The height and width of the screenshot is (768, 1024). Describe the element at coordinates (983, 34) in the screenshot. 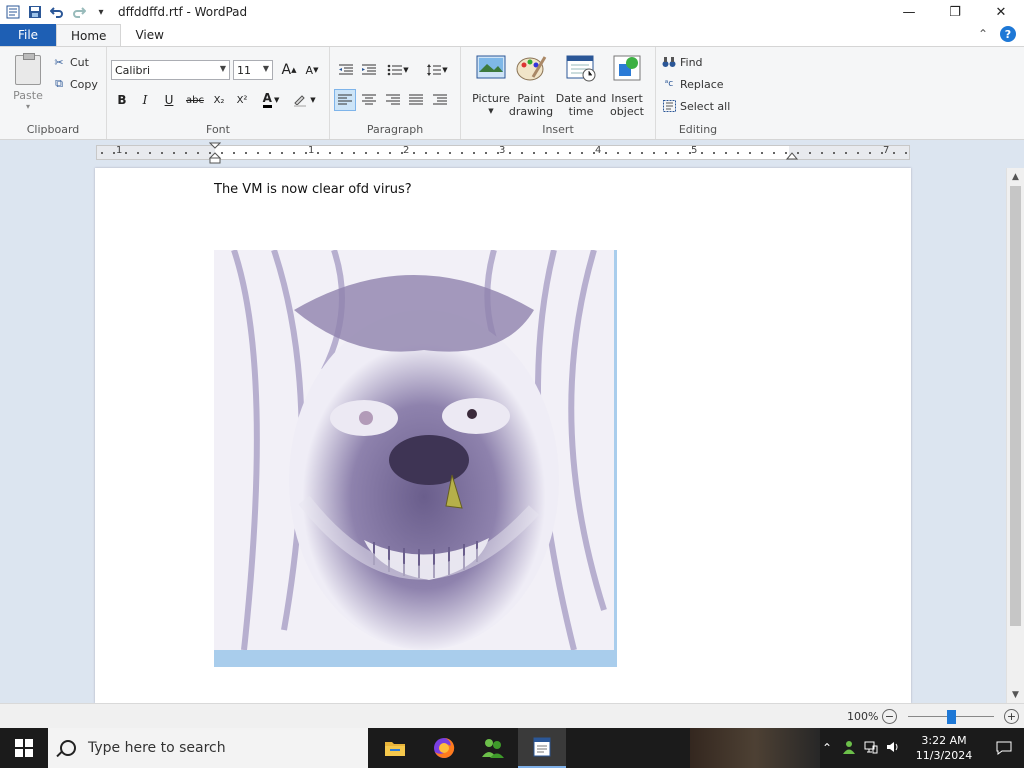

I see `collapse-ribbon-icon: ⌃` at that location.